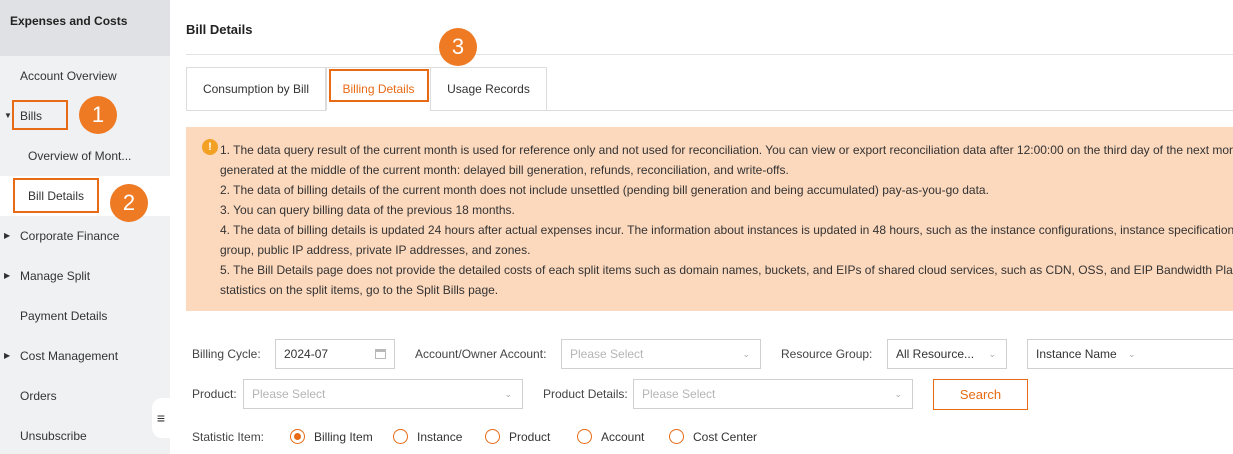 The width and height of the screenshot is (1233, 454). What do you see at coordinates (440, 437) in the screenshot?
I see `radio-label-instance: Instance` at bounding box center [440, 437].